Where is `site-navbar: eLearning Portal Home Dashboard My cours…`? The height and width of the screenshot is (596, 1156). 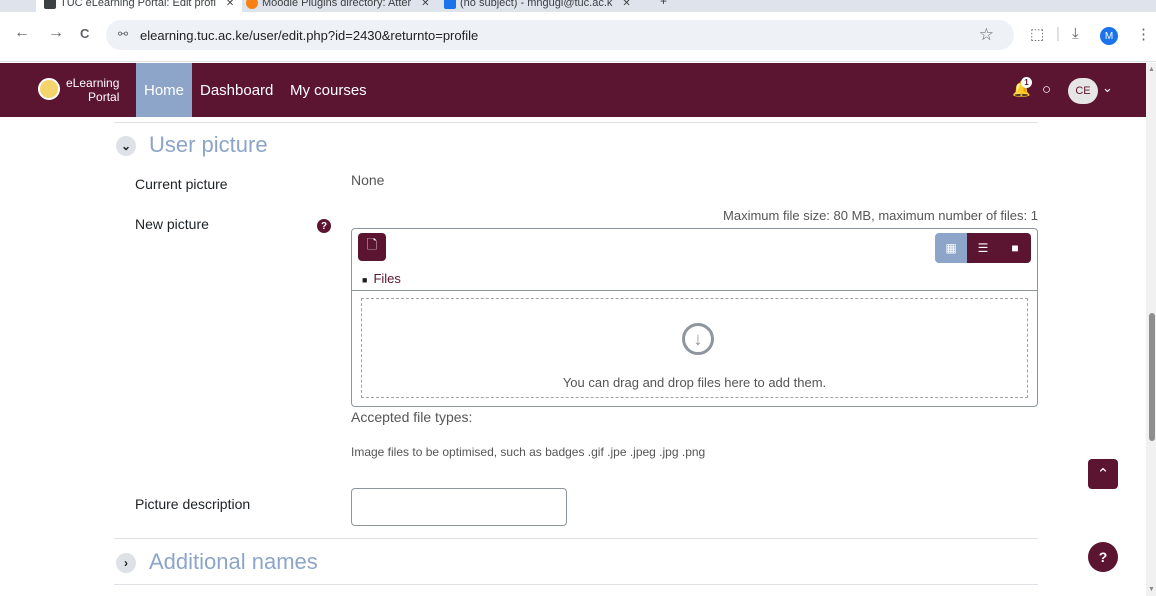
site-navbar: eLearning Portal Home Dashboard My cours… is located at coordinates (573, 90).